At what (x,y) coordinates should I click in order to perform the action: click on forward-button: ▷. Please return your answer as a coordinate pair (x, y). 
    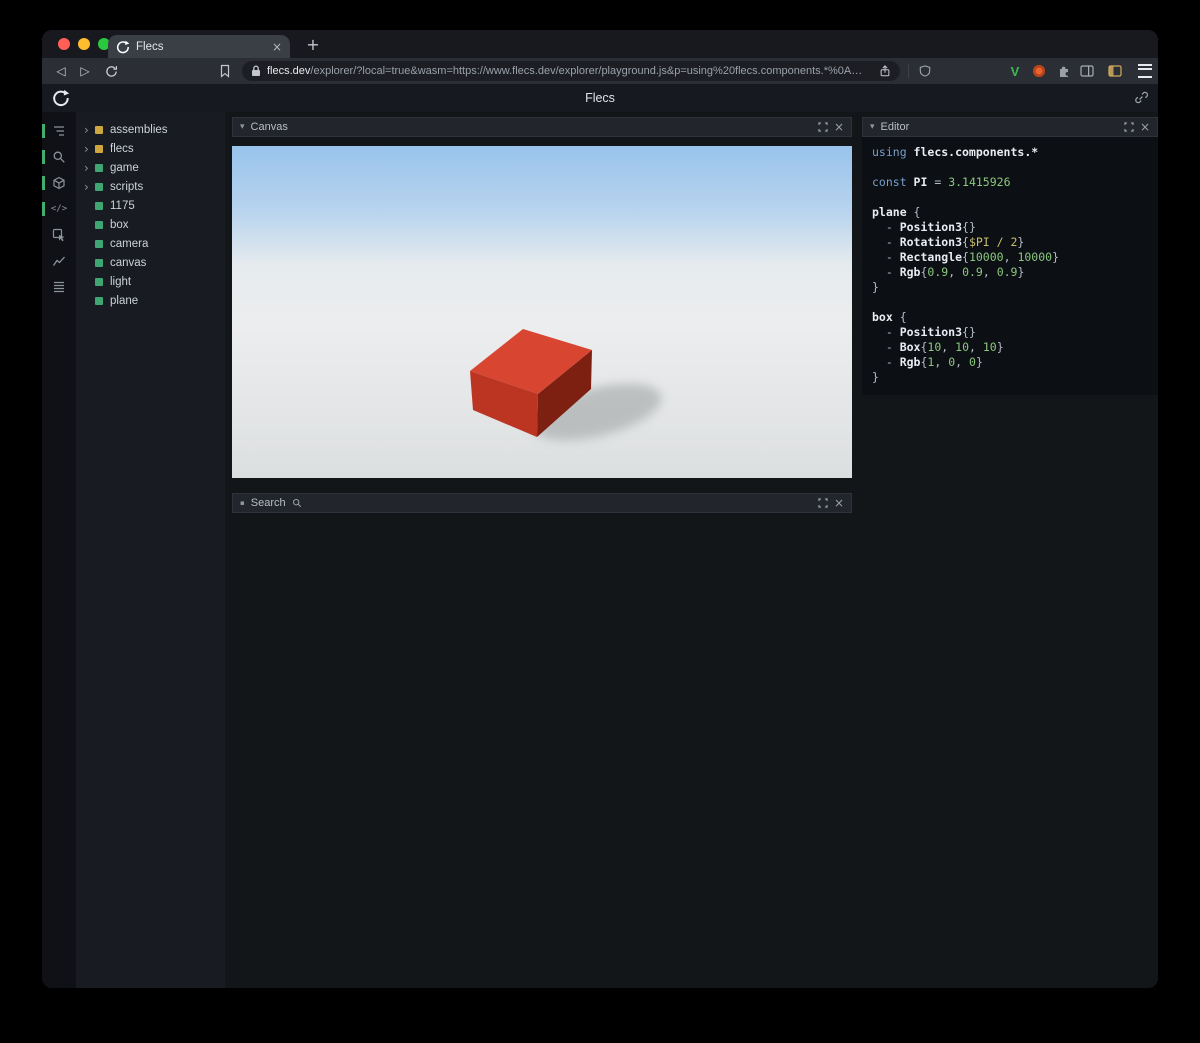
    Looking at the image, I should click on (85, 71).